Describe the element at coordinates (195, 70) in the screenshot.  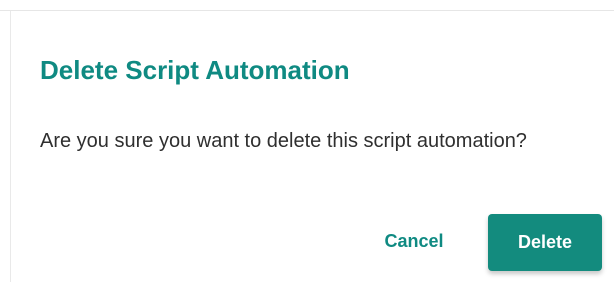
I see `dialog-title: Delete Script Automation` at that location.